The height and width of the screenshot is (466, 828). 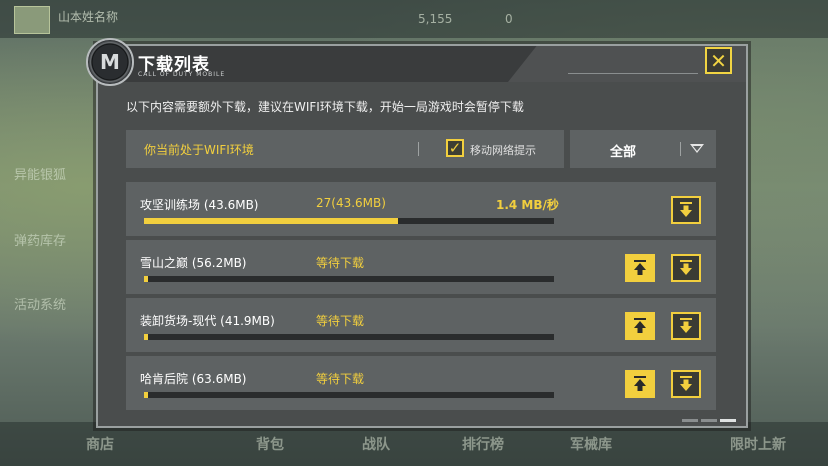 What do you see at coordinates (40, 305) in the screenshot?
I see `bg-left-label-3: 活动系统` at bounding box center [40, 305].